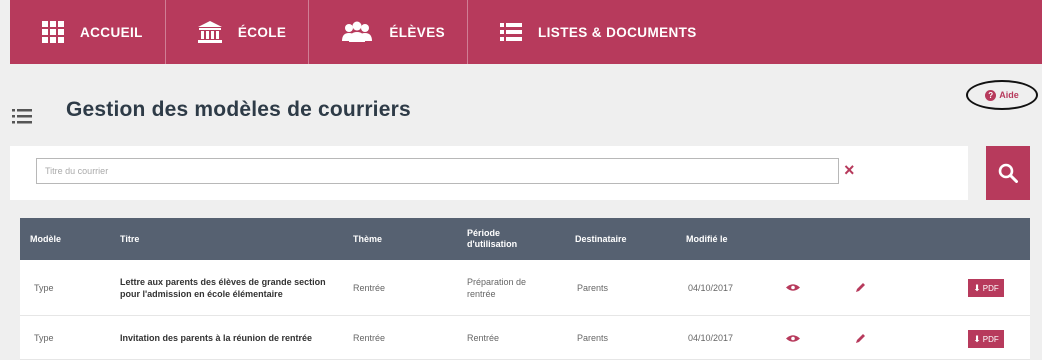  I want to click on nav-item-ecole: ÉCOLE, so click(238, 32).